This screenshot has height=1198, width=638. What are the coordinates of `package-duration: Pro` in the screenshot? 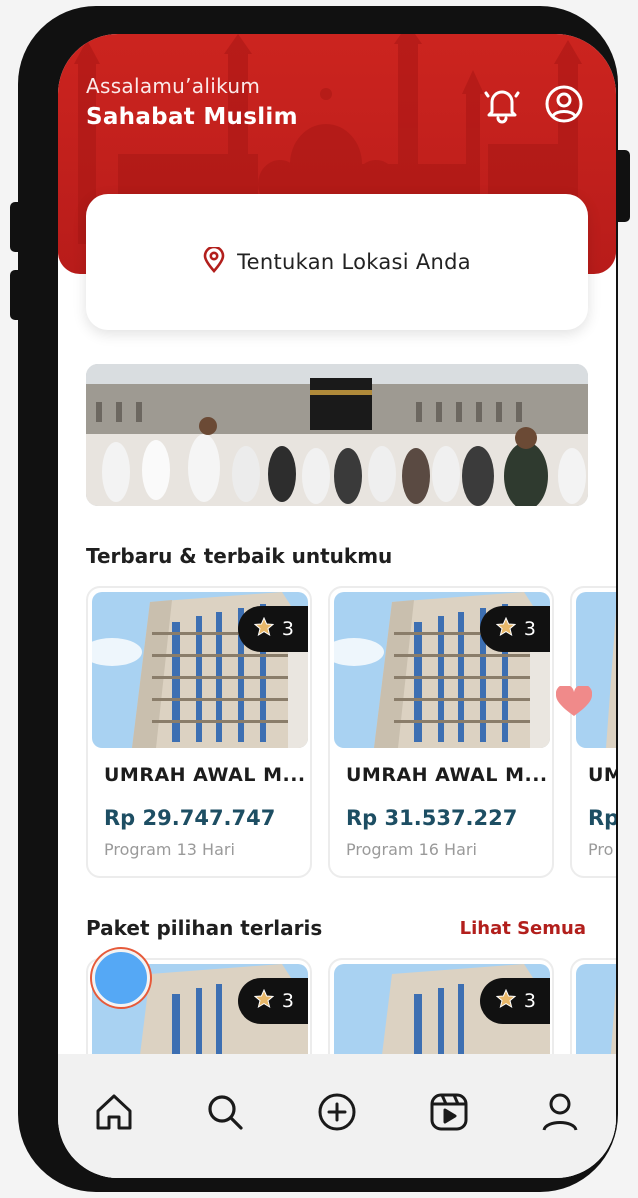 It's located at (601, 849).